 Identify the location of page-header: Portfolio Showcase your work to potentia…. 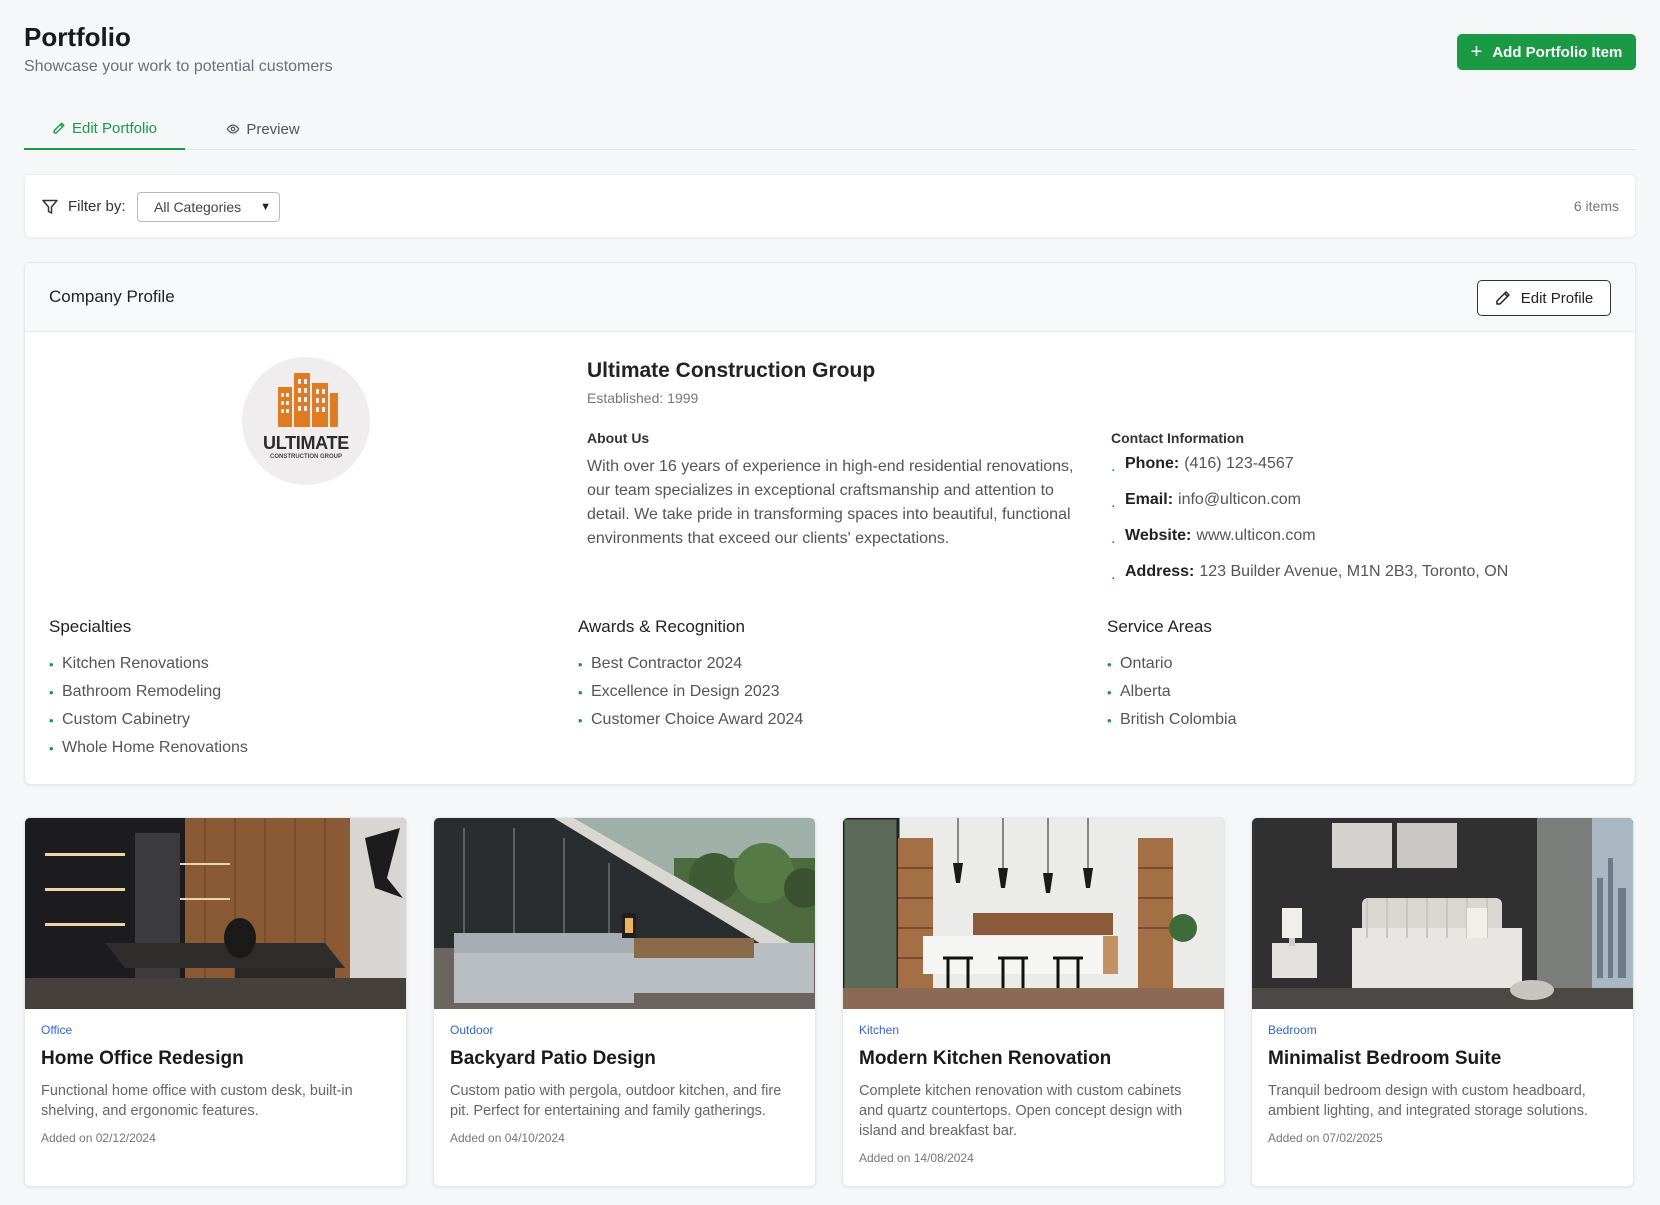
(830, 45).